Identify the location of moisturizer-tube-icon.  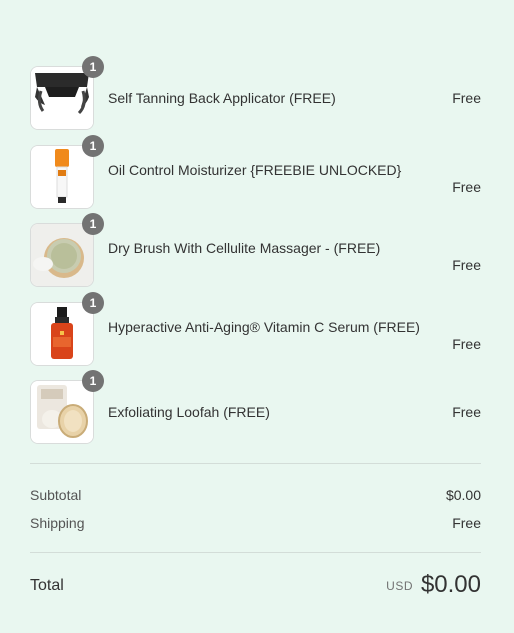
(62, 176).